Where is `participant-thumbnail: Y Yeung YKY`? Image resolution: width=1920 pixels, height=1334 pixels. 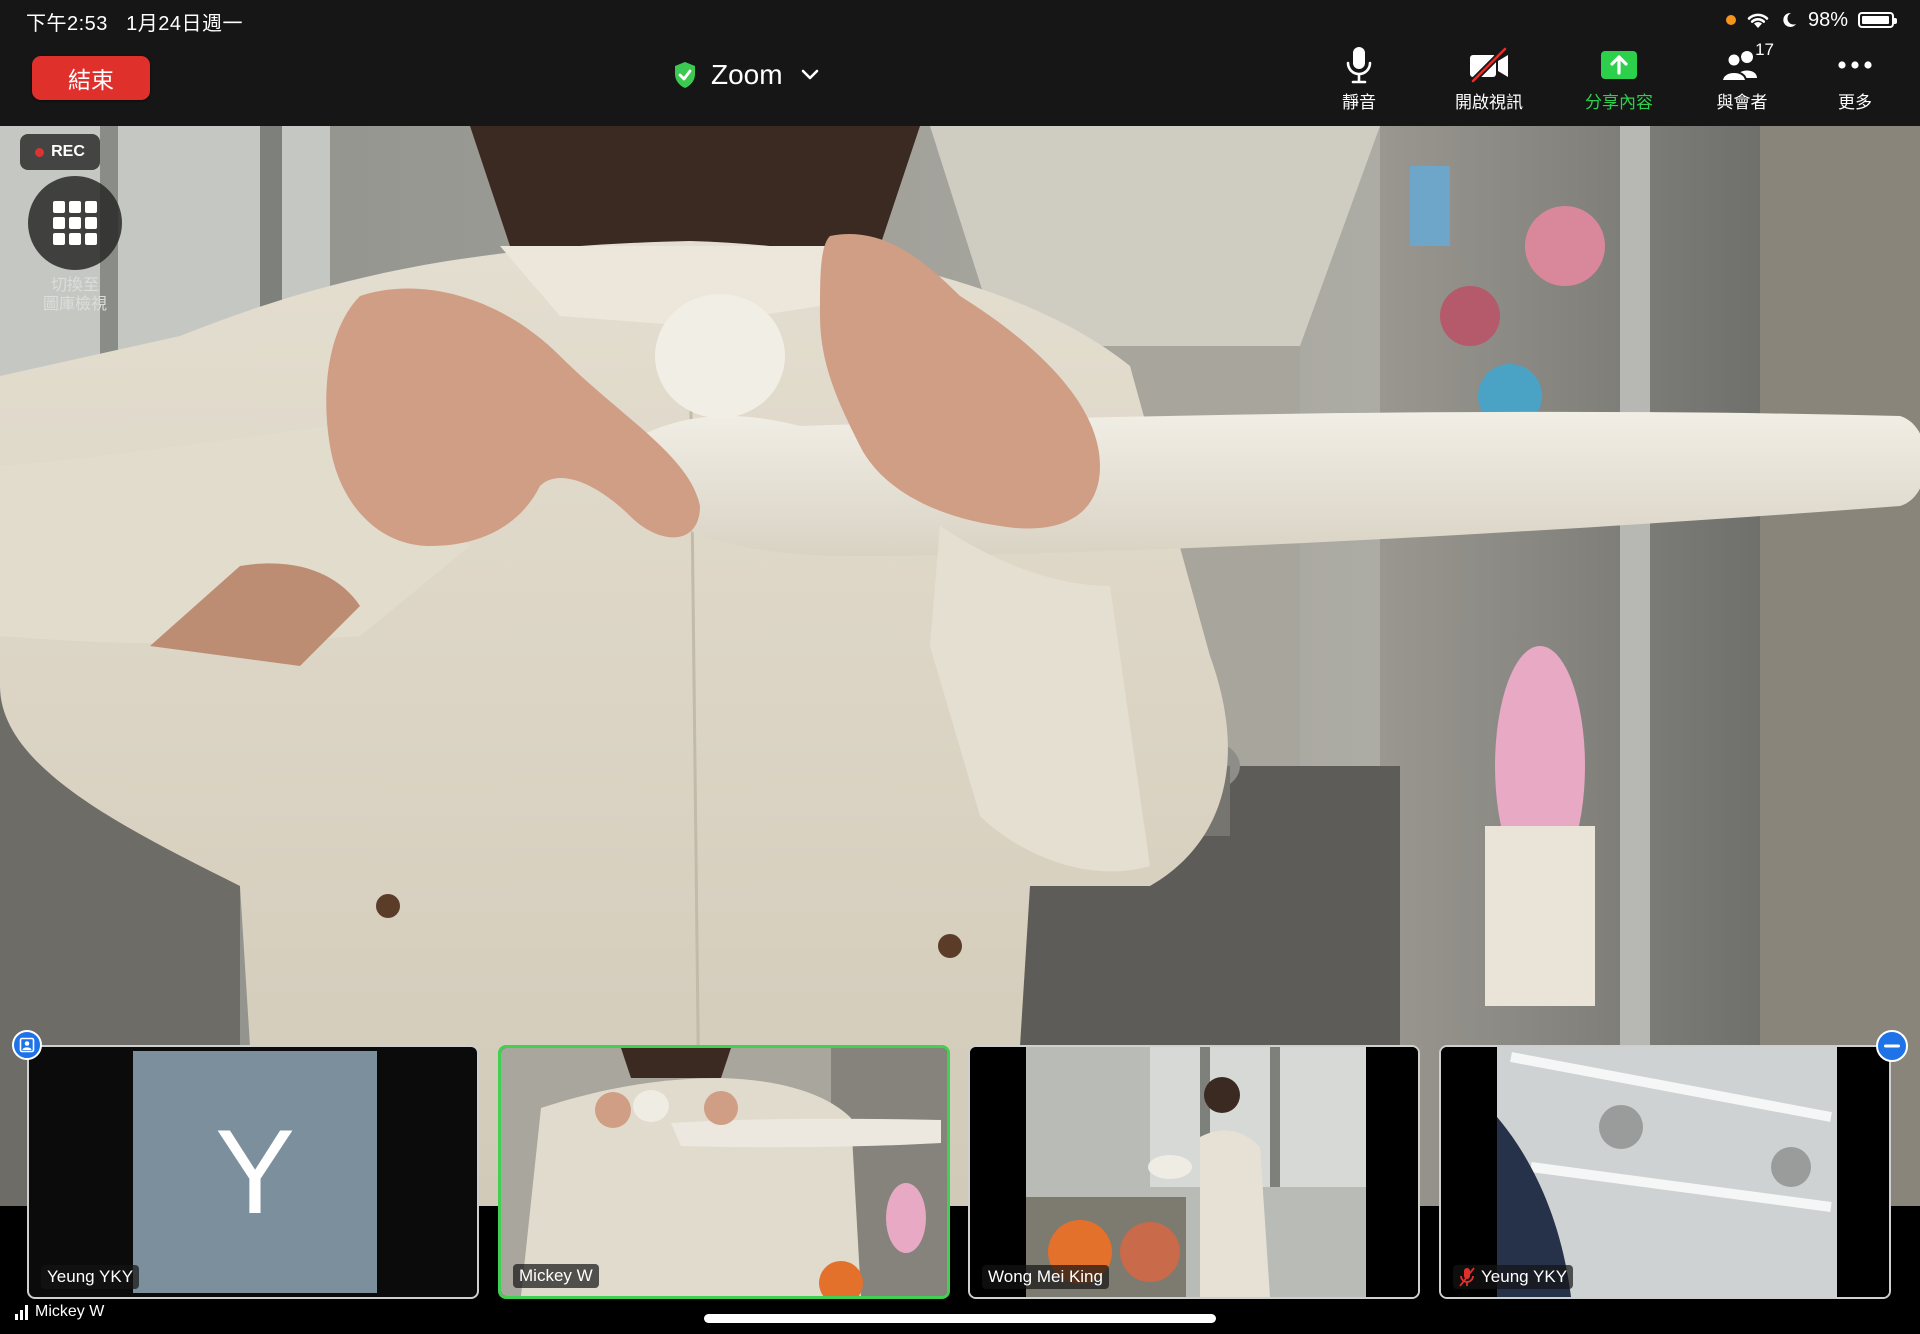
participant-thumbnail: Y Yeung YKY is located at coordinates (253, 1172).